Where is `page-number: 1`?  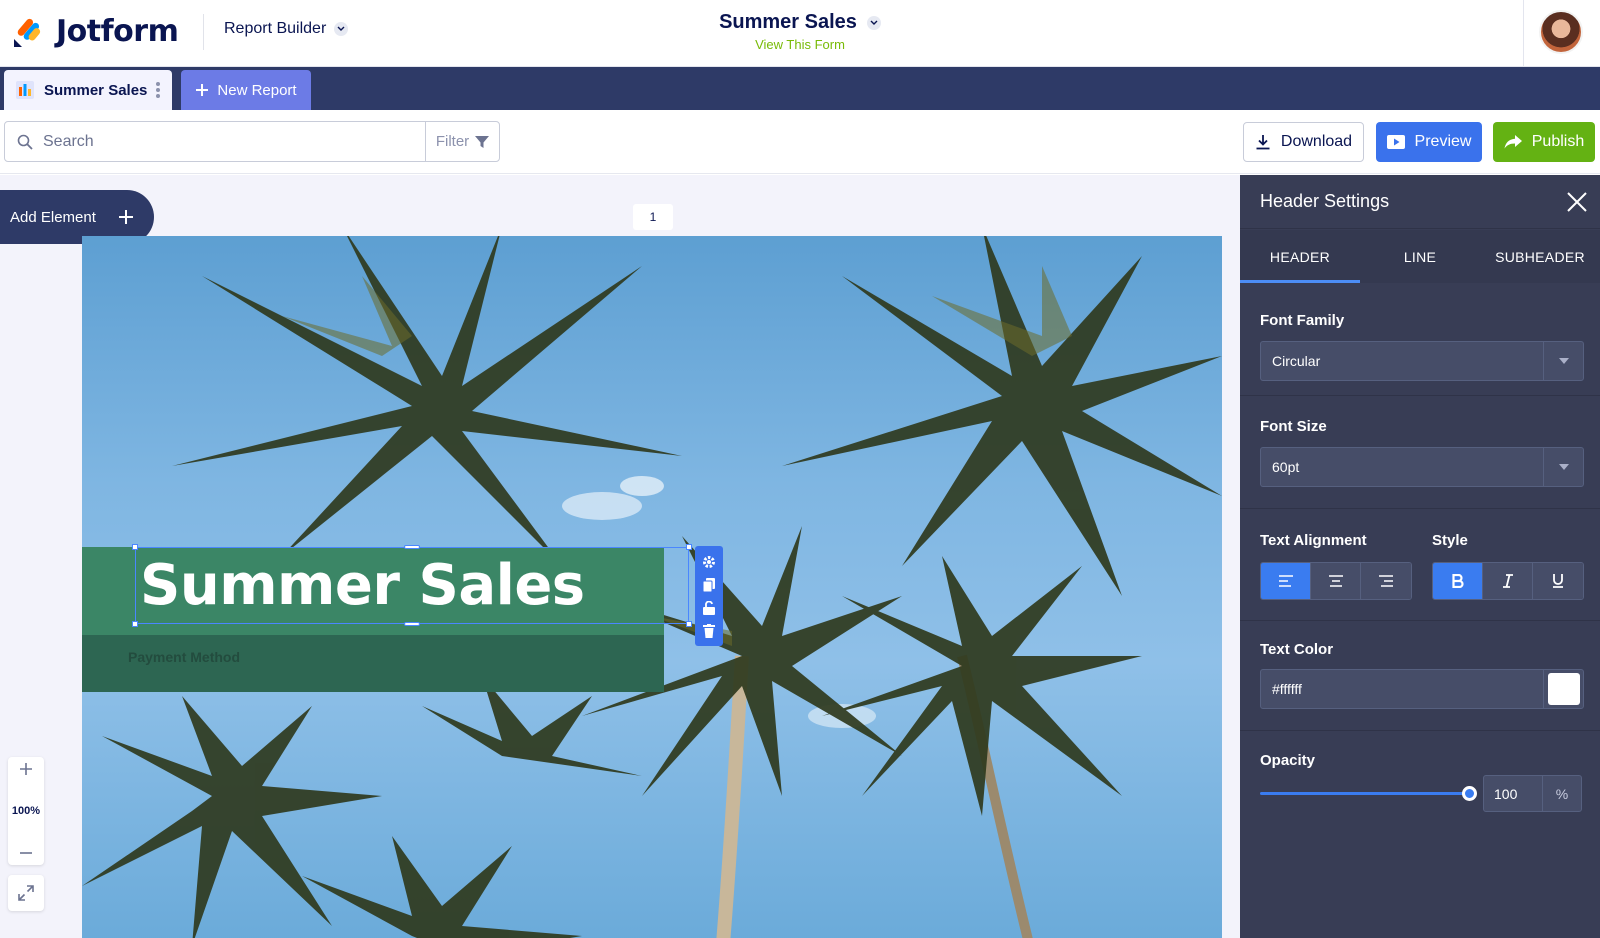
page-number: 1 is located at coordinates (653, 217).